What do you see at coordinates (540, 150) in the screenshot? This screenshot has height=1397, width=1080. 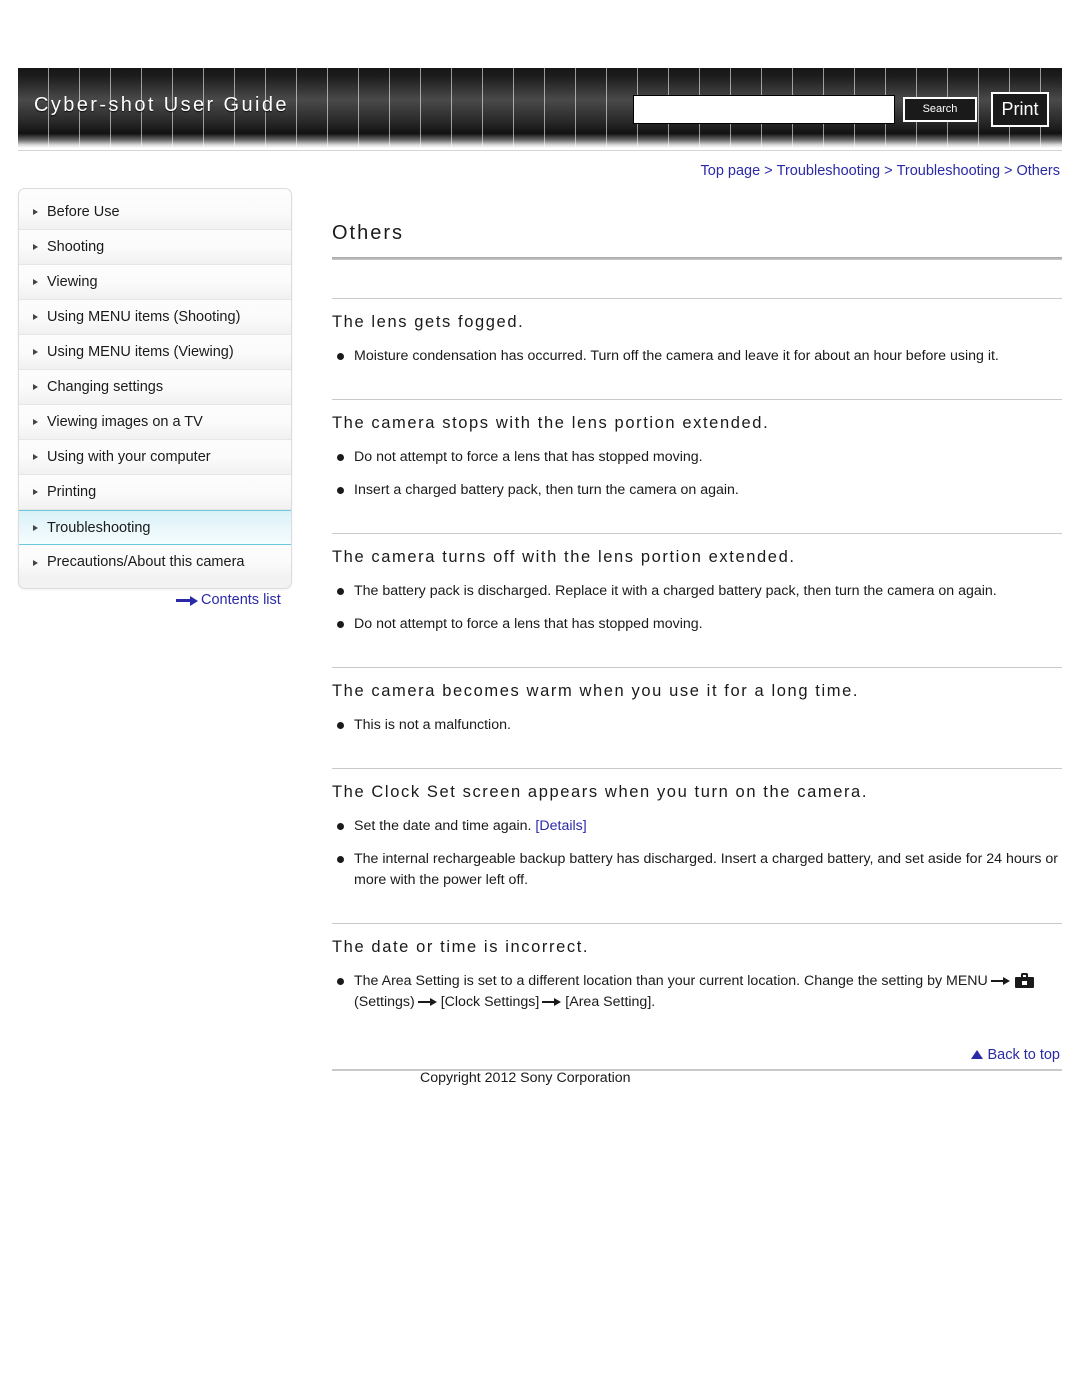 I see `header-divider` at bounding box center [540, 150].